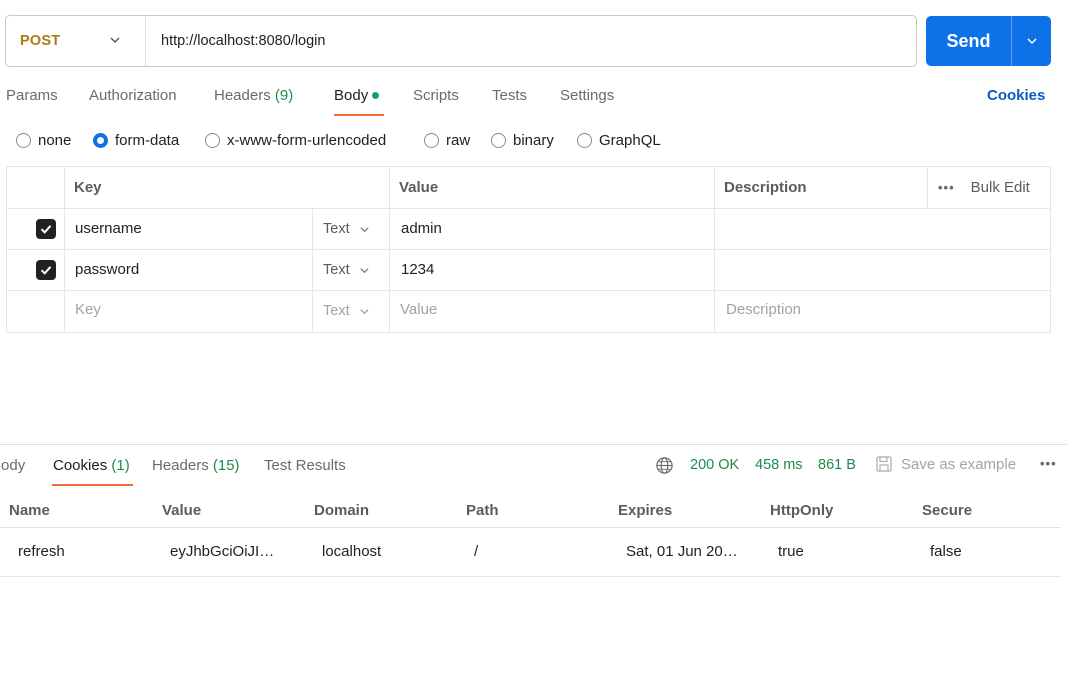 This screenshot has height=699, width=1067. I want to click on radio-urlencoded: x-www-form-urlencoded, so click(295, 140).